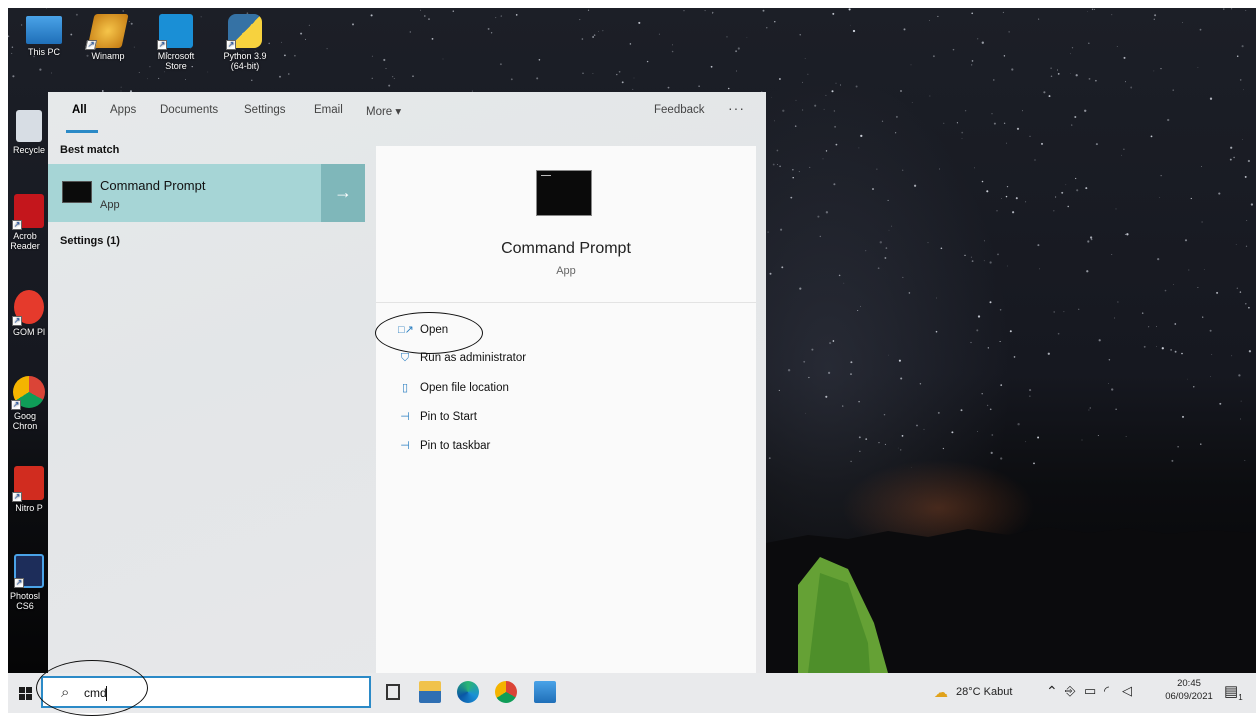 Image resolution: width=1256 pixels, height=721 pixels. I want to click on best-match-heading: Best match, so click(90, 150).